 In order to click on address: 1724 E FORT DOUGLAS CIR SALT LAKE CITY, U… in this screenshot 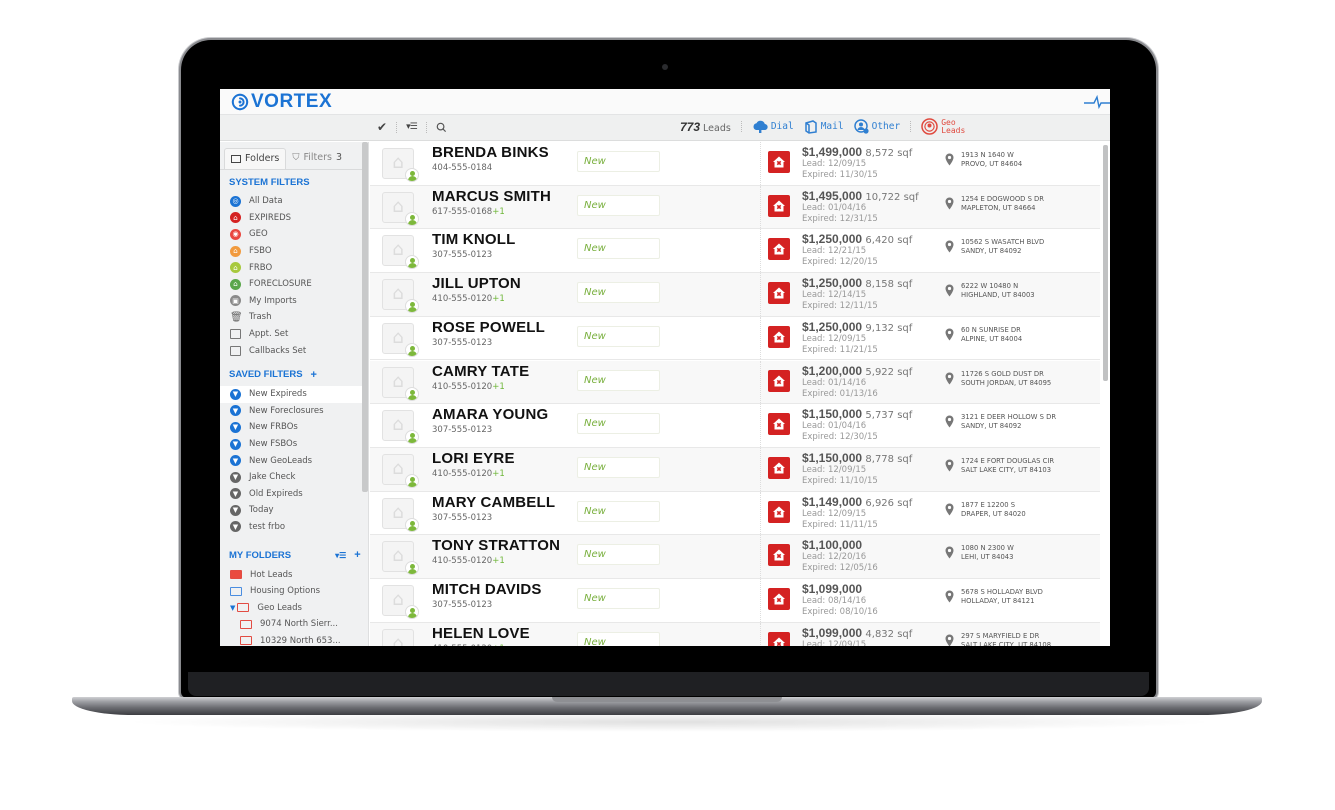, I will do `click(1007, 466)`.